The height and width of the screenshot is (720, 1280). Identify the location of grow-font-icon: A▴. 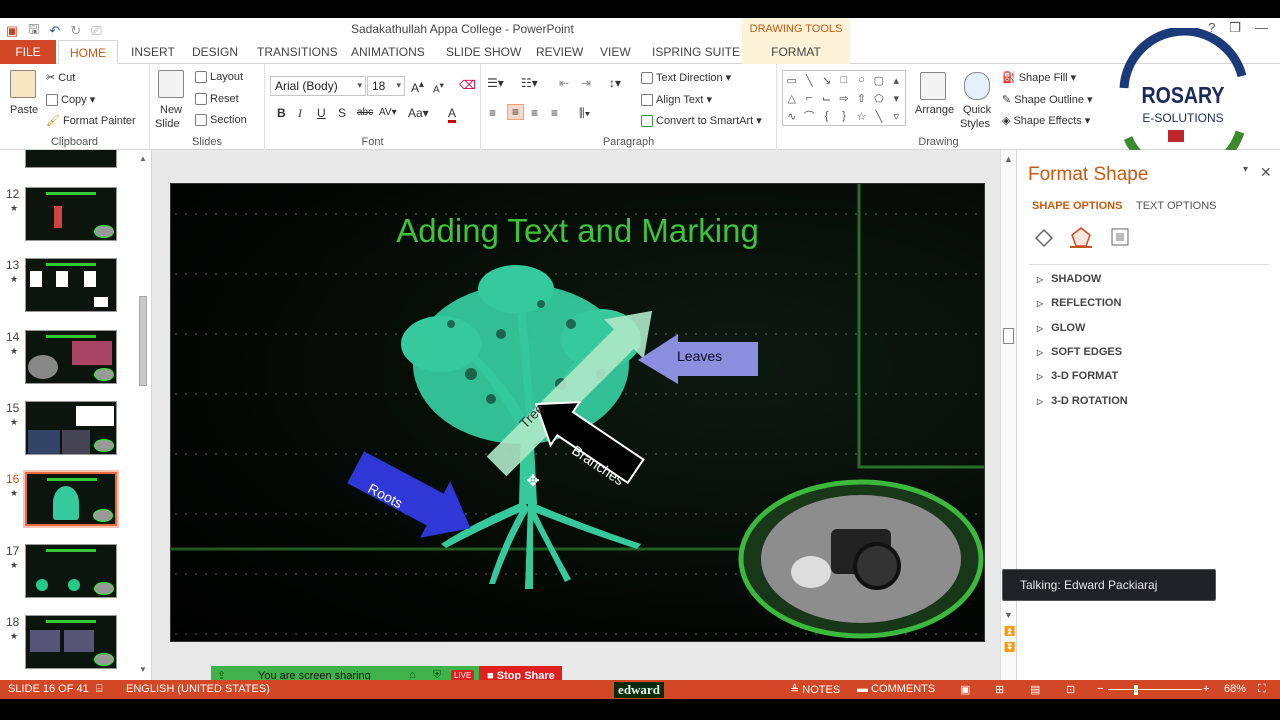
(417, 87).